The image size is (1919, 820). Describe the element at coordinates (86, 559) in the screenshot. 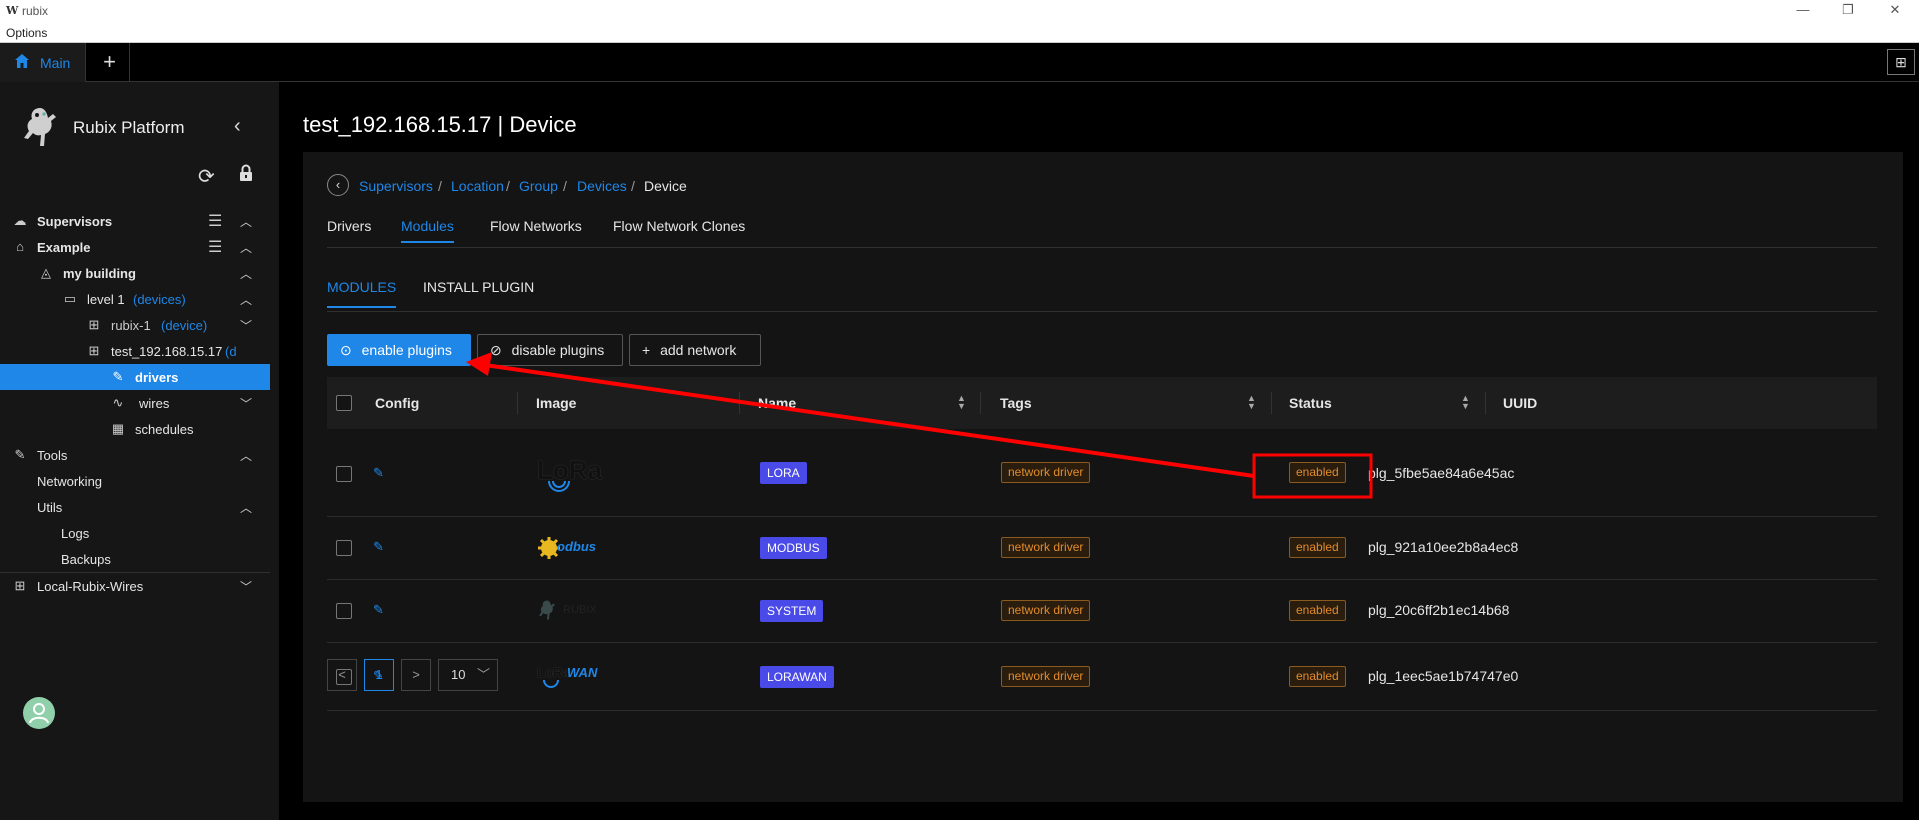

I see `sidebar-item-label: Backups` at that location.